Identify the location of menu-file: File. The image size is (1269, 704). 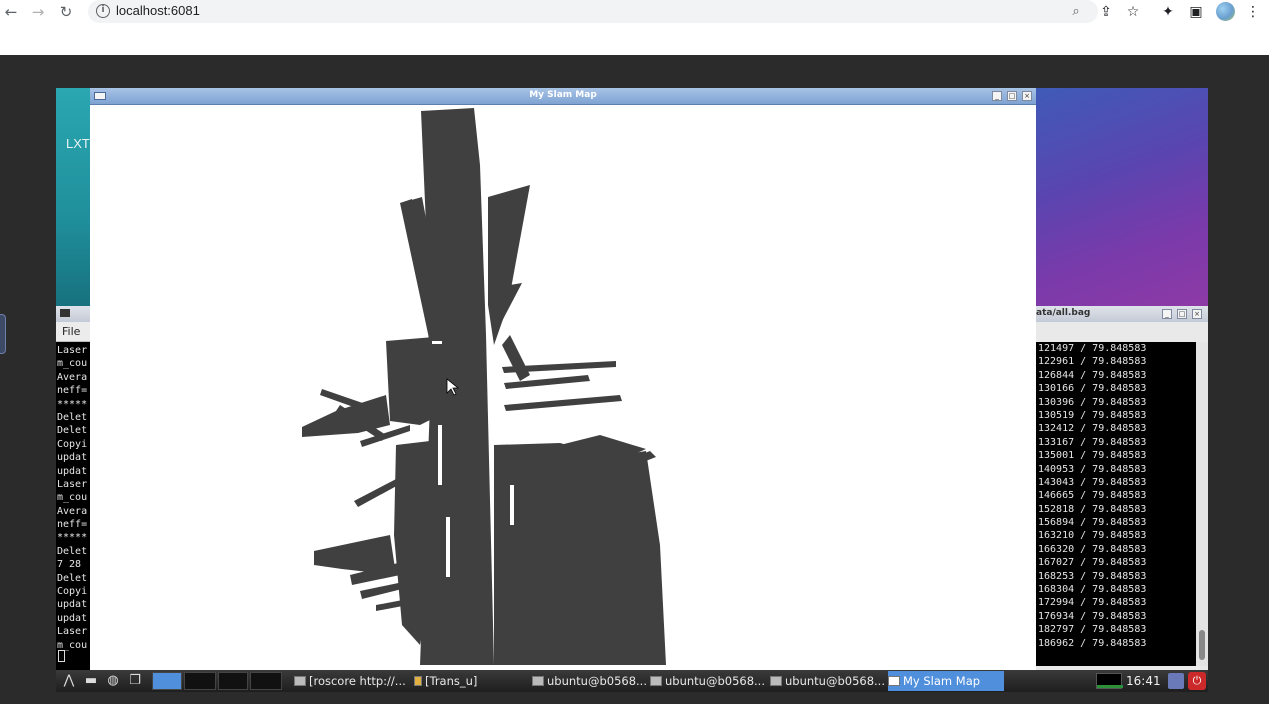
(71, 331).